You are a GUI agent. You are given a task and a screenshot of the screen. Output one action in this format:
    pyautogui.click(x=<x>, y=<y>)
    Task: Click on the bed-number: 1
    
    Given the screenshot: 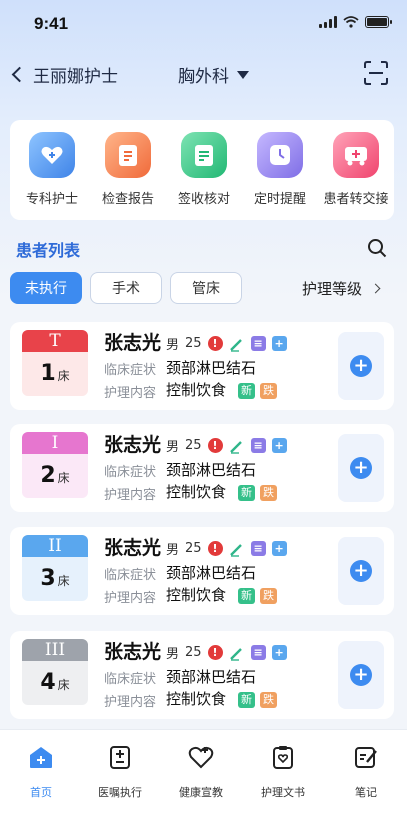 What is the action you would take?
    pyautogui.click(x=48, y=373)
    